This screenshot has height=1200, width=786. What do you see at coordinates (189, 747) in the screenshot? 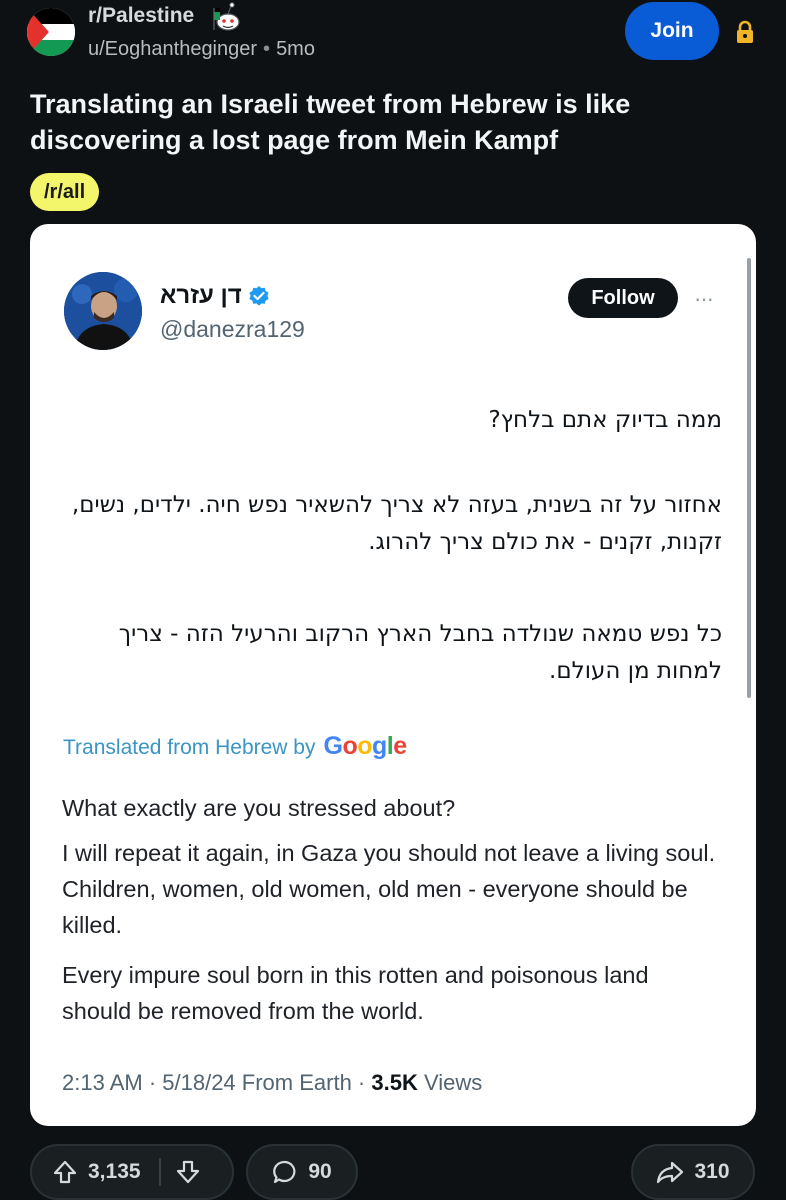
I see `translated-label: Translated from Hebrew by` at bounding box center [189, 747].